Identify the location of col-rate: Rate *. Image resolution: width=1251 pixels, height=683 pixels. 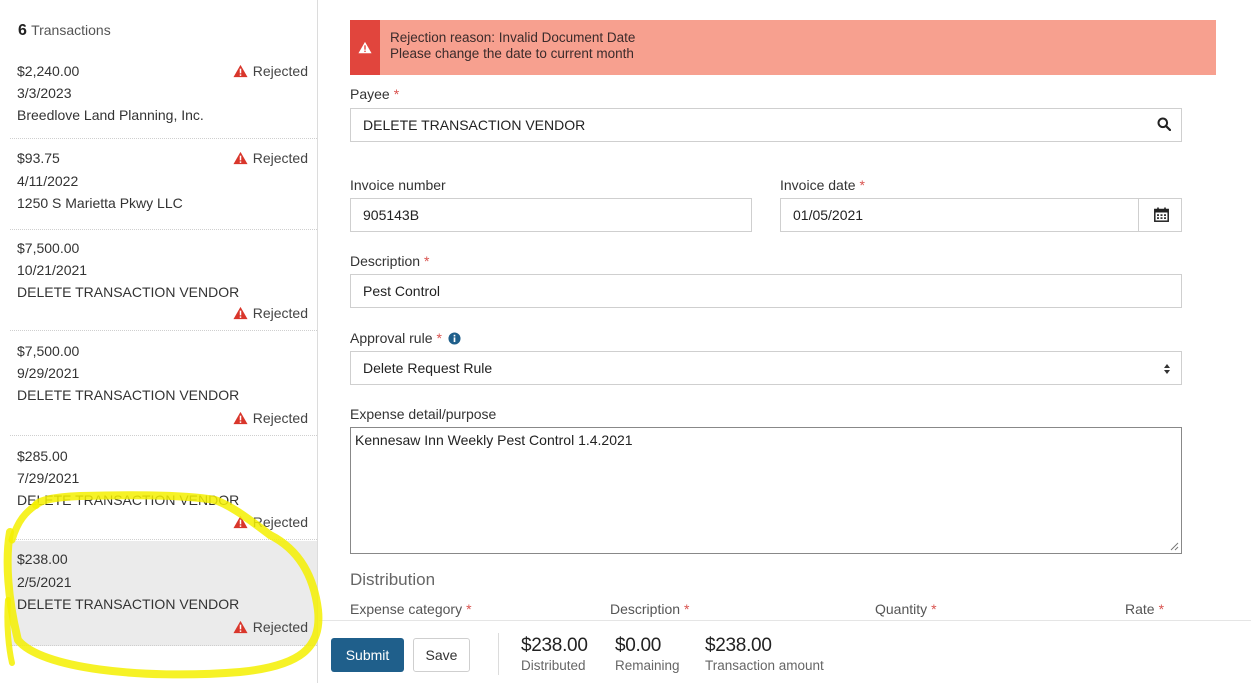
(1144, 609).